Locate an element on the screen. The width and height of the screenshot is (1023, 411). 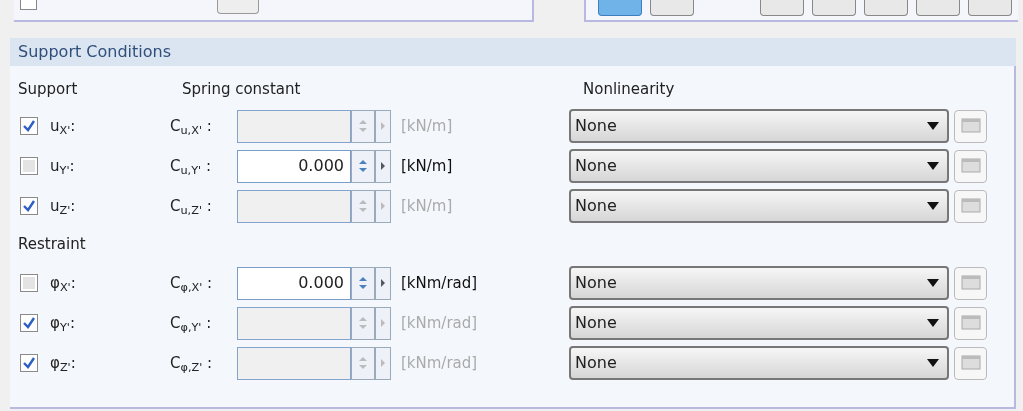
constant-label: C$_{φ,X'}$ : is located at coordinates (192, 283).